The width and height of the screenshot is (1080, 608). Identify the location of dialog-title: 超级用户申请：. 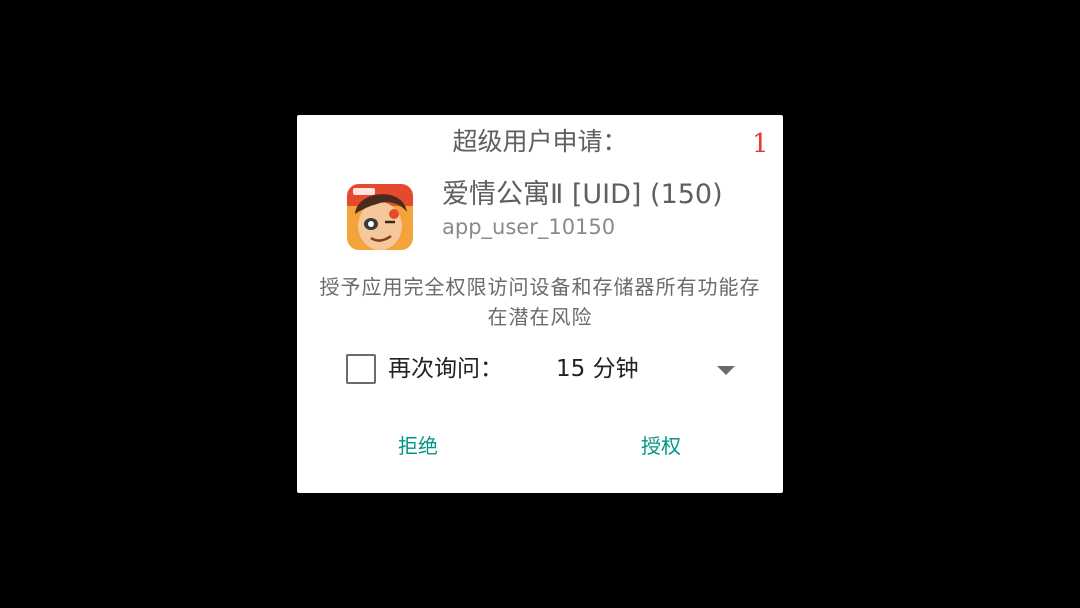
(540, 141).